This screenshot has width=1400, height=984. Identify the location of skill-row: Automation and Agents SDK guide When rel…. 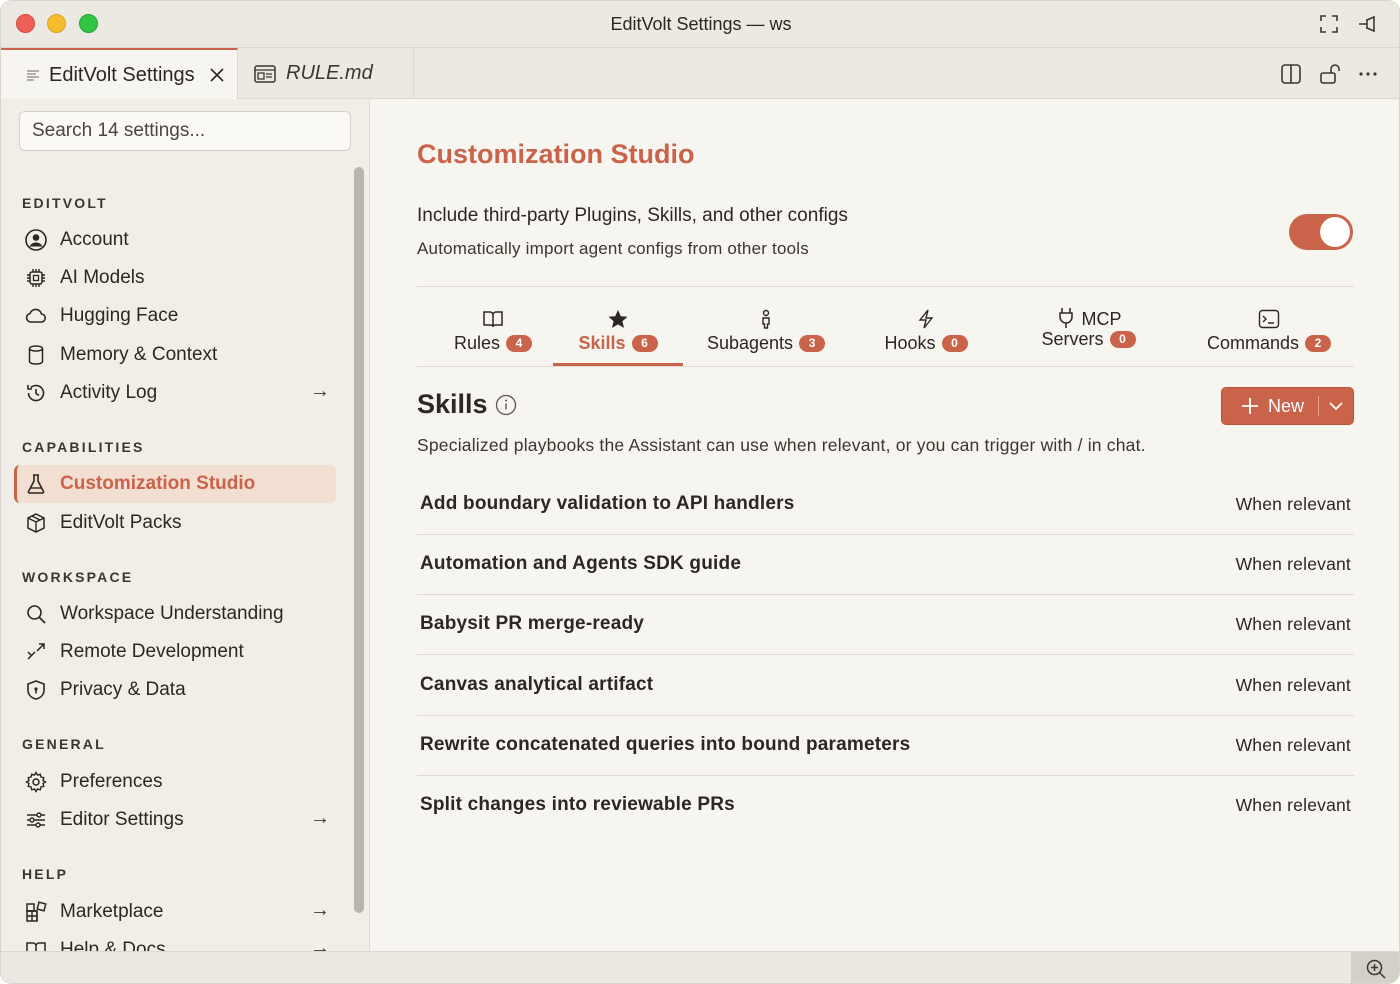
(885, 565).